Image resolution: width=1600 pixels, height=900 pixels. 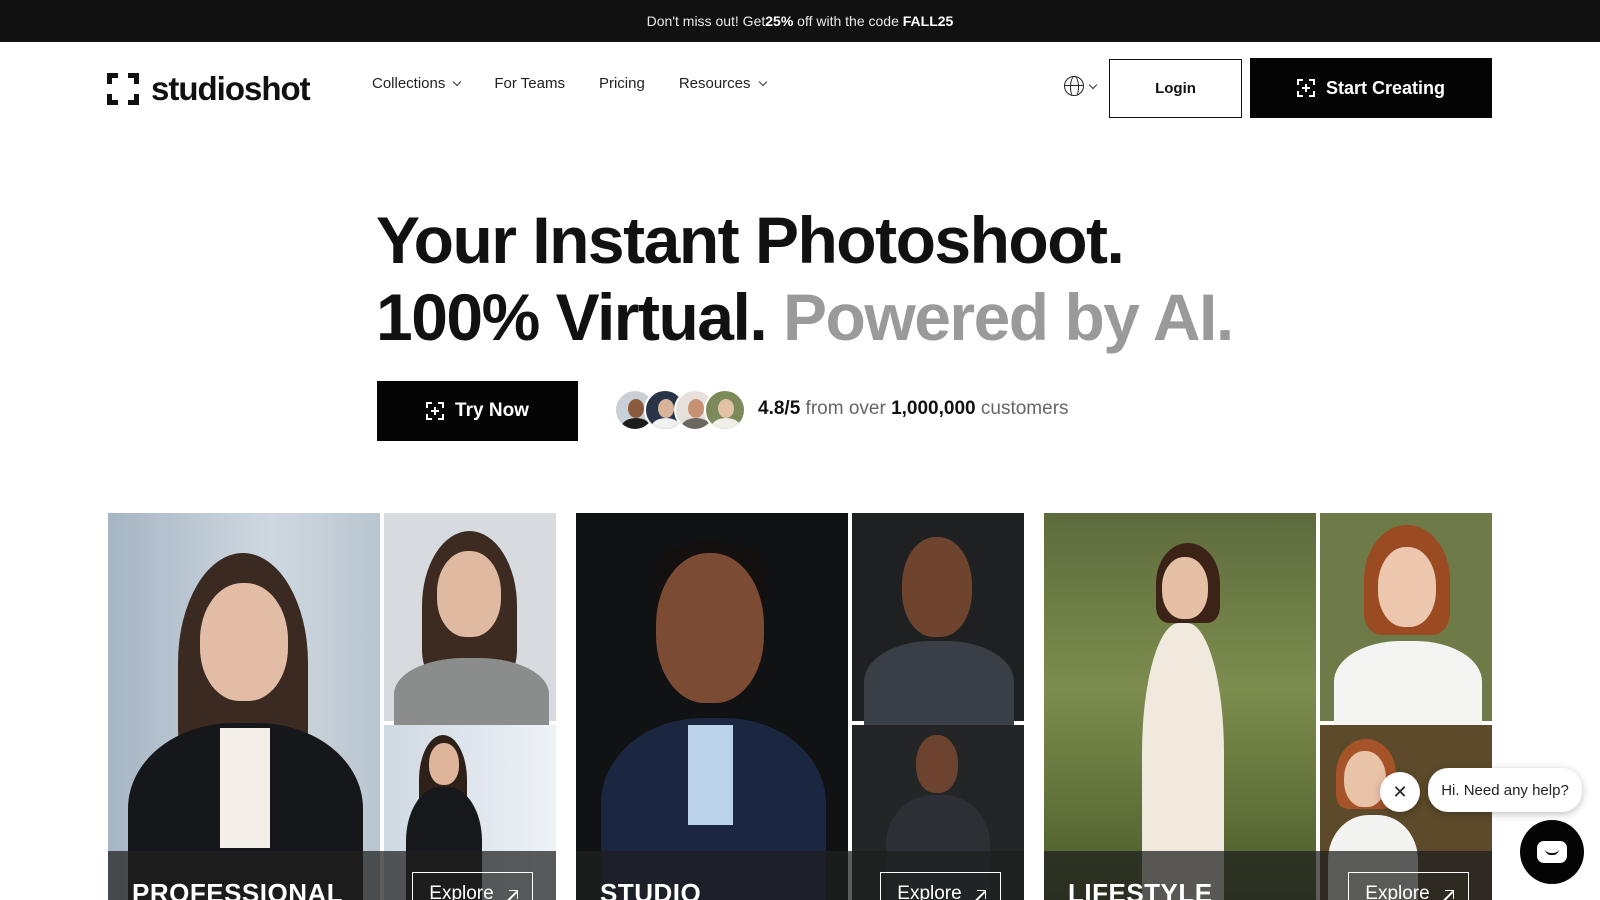 I want to click on globe-icon, so click(x=1074, y=86).